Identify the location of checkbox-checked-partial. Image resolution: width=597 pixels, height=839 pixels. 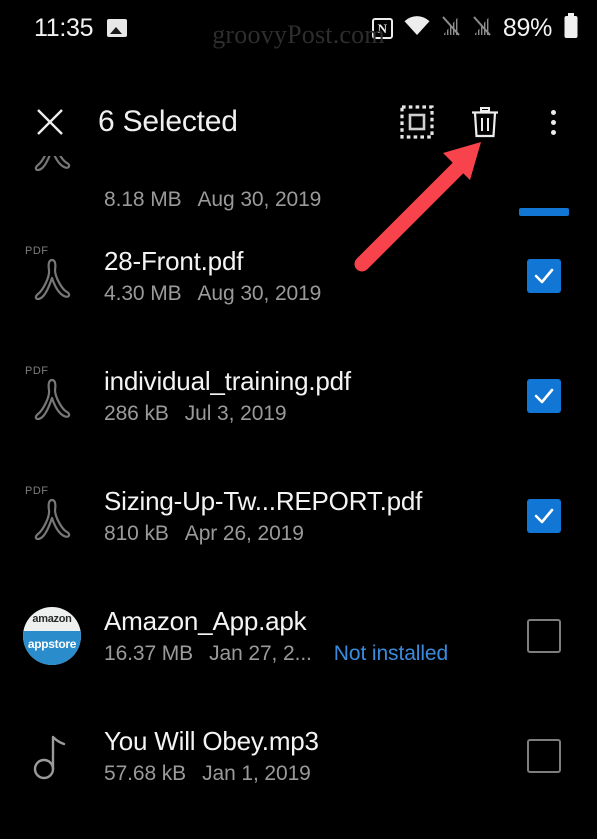
(544, 212).